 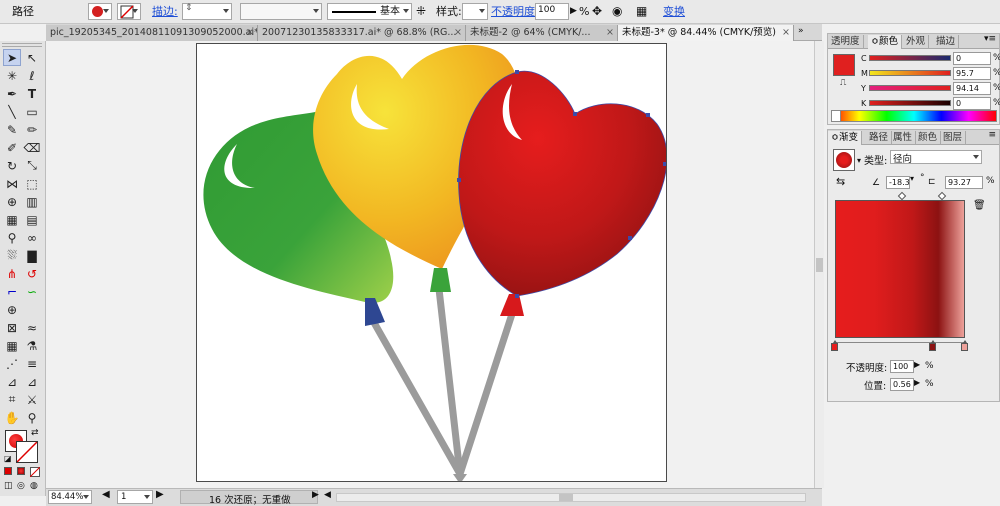 I want to click on tab-document-2: 20071230135833317.ai* @ 68.8% (RG... ×, so click(x=362, y=33).